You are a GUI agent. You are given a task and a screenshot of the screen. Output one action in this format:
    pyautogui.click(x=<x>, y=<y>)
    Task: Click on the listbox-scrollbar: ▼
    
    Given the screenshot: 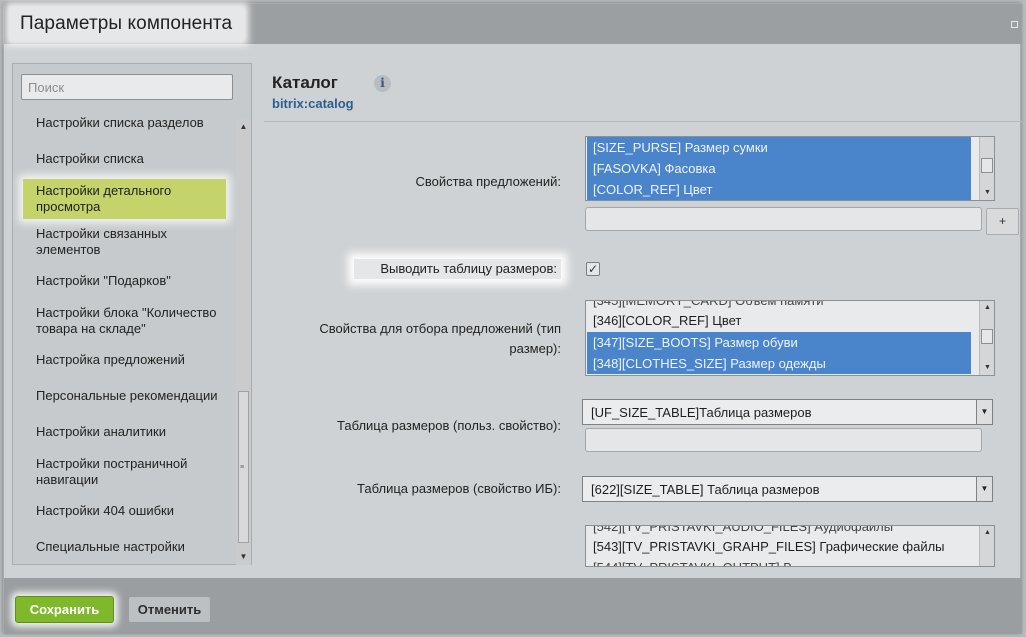 What is the action you would take?
    pyautogui.click(x=986, y=168)
    